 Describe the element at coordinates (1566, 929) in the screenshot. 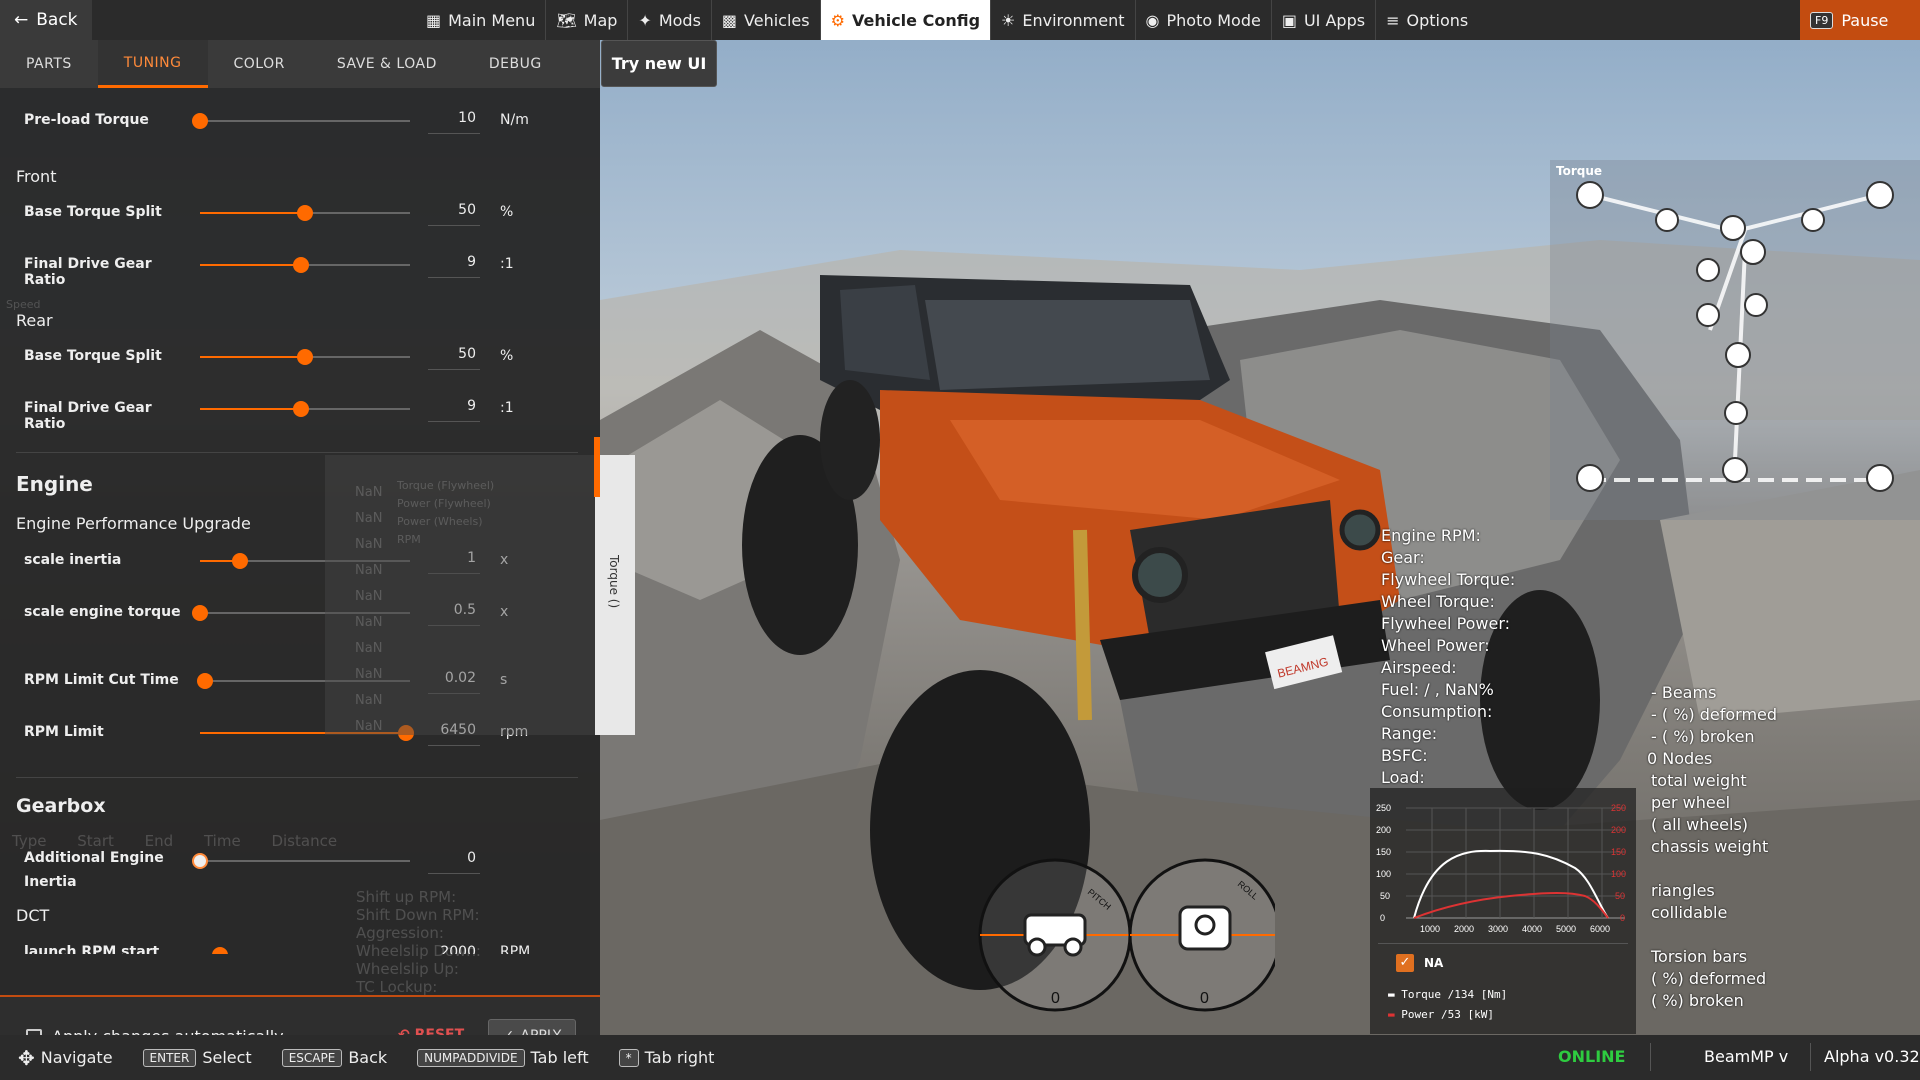

I see `x-tick: 5000` at that location.